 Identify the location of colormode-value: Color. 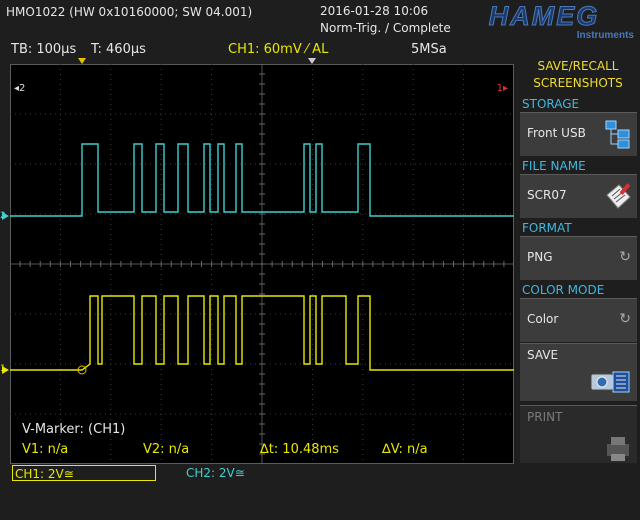
(543, 319).